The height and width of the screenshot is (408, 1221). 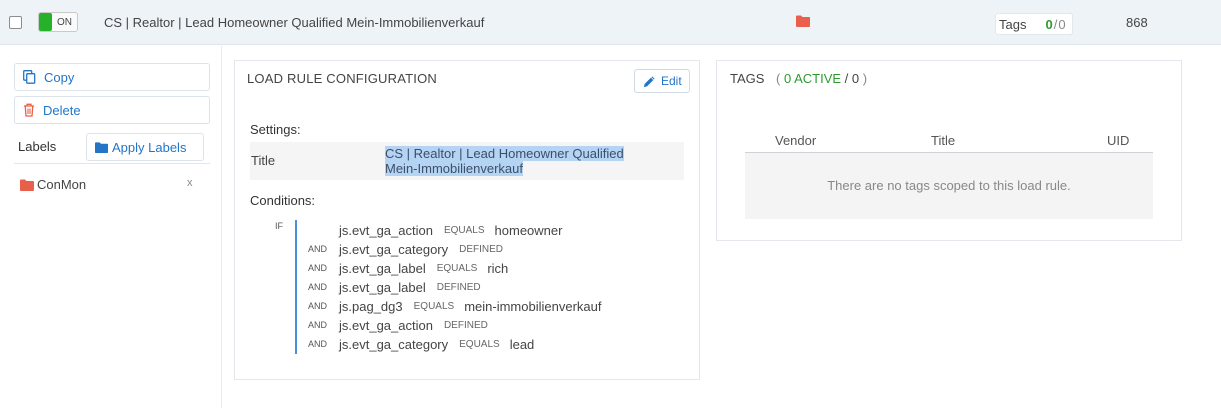 I want to click on condition-value: rich, so click(x=498, y=268).